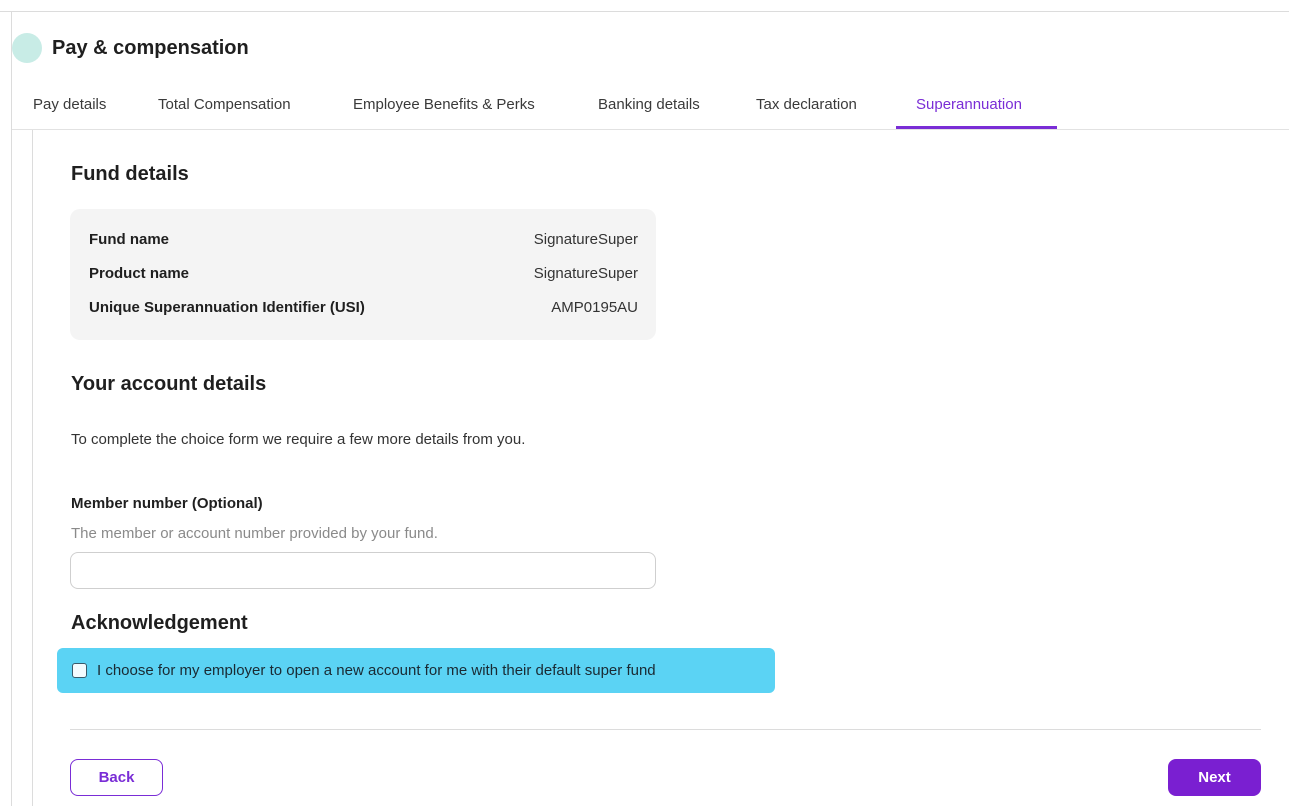 This screenshot has width=1289, height=806. Describe the element at coordinates (665, 729) in the screenshot. I see `footer-divider` at that location.